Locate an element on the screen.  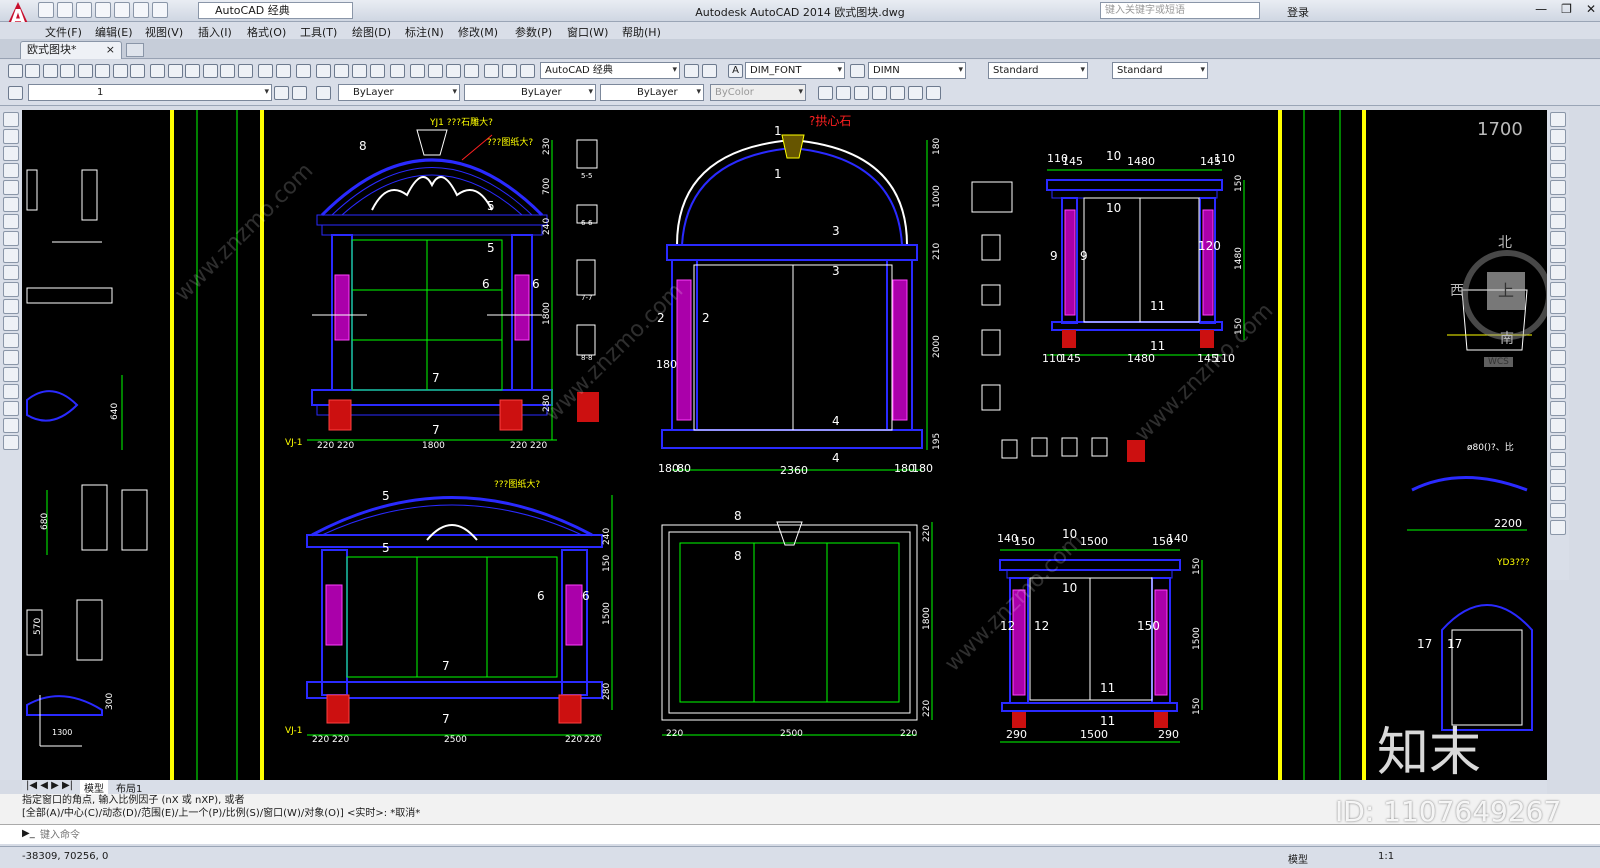
open-icon is located at coordinates (65, 10).